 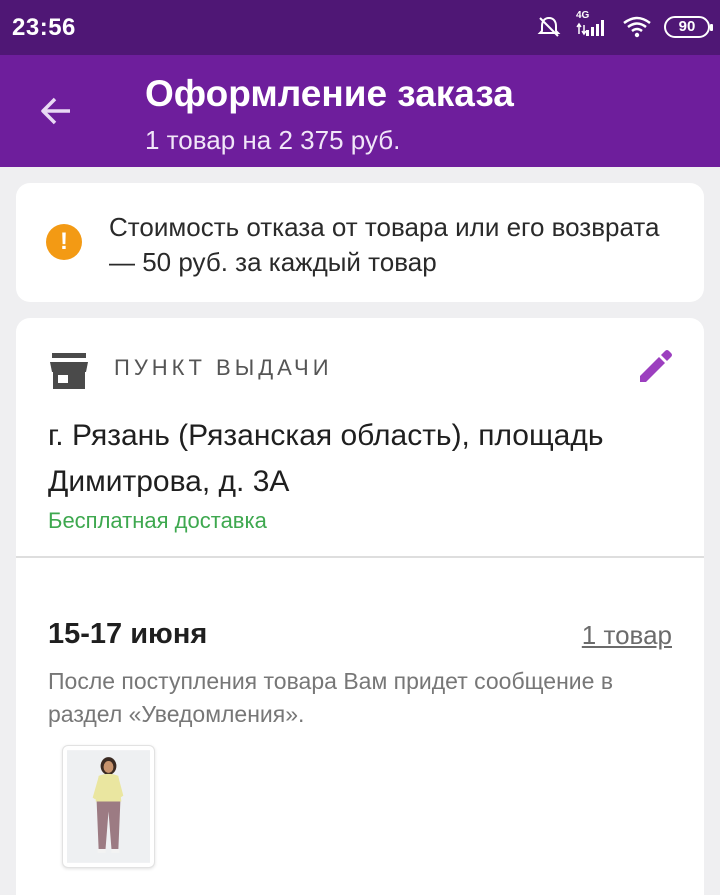 I want to click on order-summary: 1 товар на 2 375 руб., so click(x=273, y=140).